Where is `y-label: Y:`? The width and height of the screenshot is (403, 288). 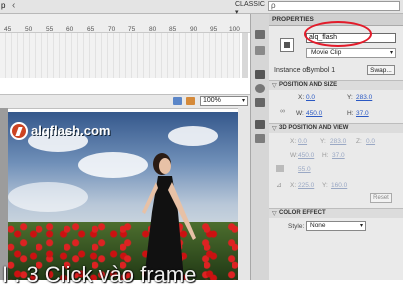 y-label: Y: is located at coordinates (350, 97).